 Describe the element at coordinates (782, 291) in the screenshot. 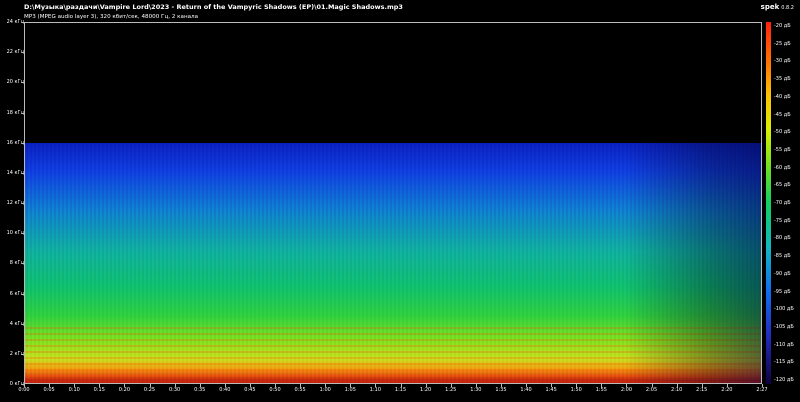

I see `db-tick-label: -95 дБ` at that location.